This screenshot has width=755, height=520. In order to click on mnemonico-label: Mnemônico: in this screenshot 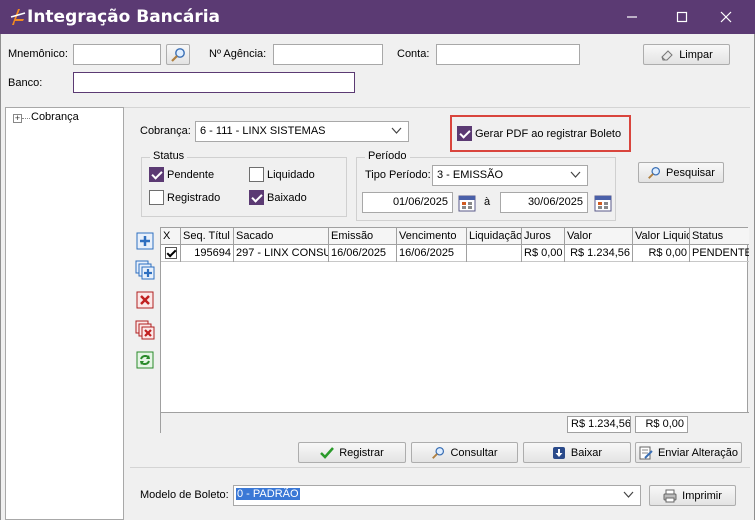, I will do `click(38, 54)`.